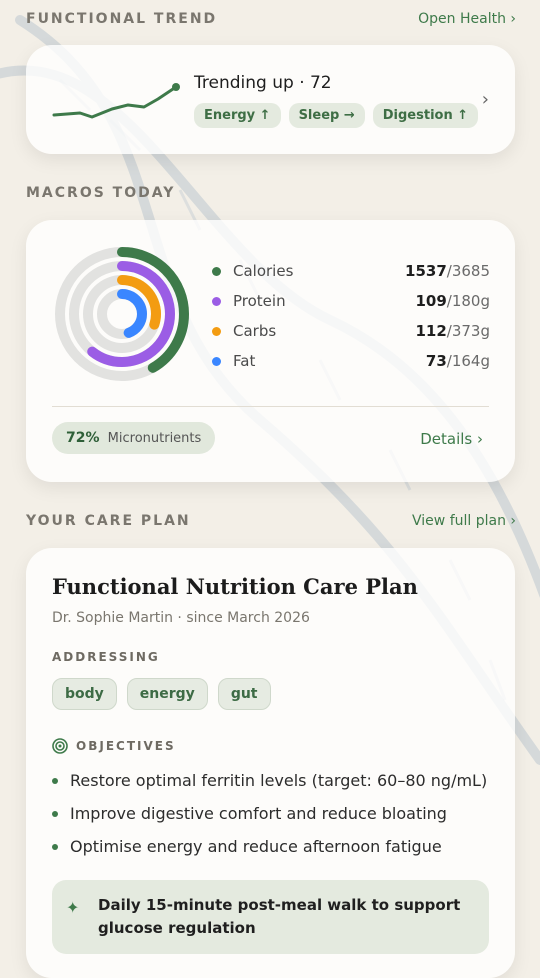  I want to click on calories-dot, so click(216, 271).